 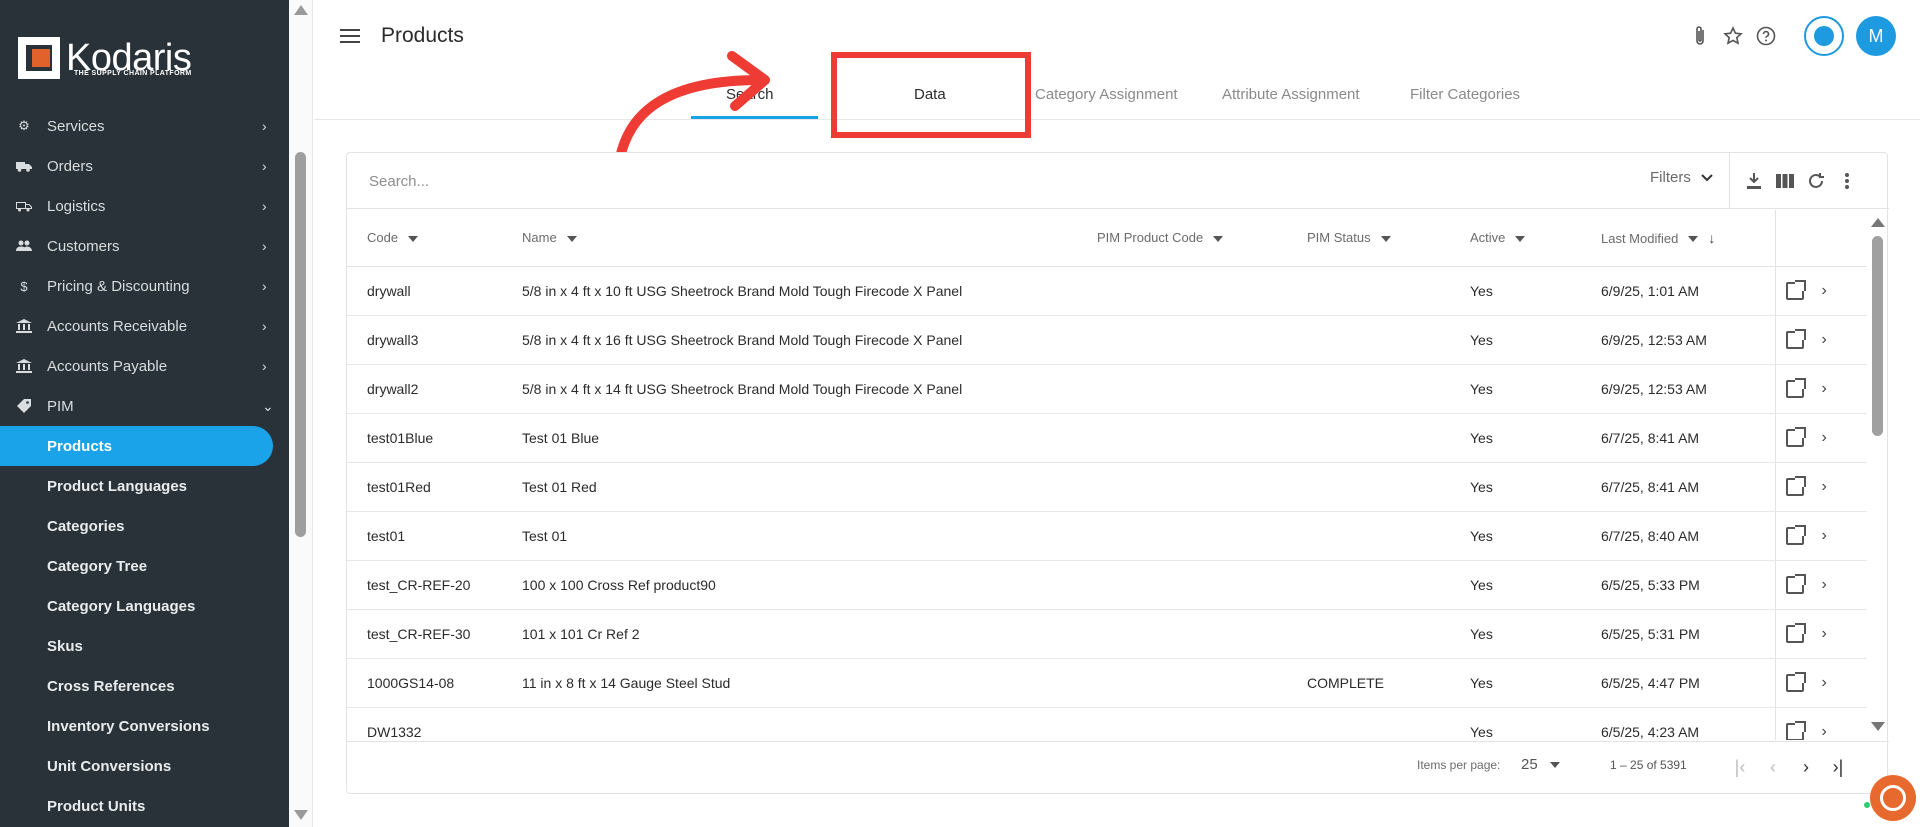 What do you see at coordinates (1754, 181) in the screenshot?
I see `download-icon` at bounding box center [1754, 181].